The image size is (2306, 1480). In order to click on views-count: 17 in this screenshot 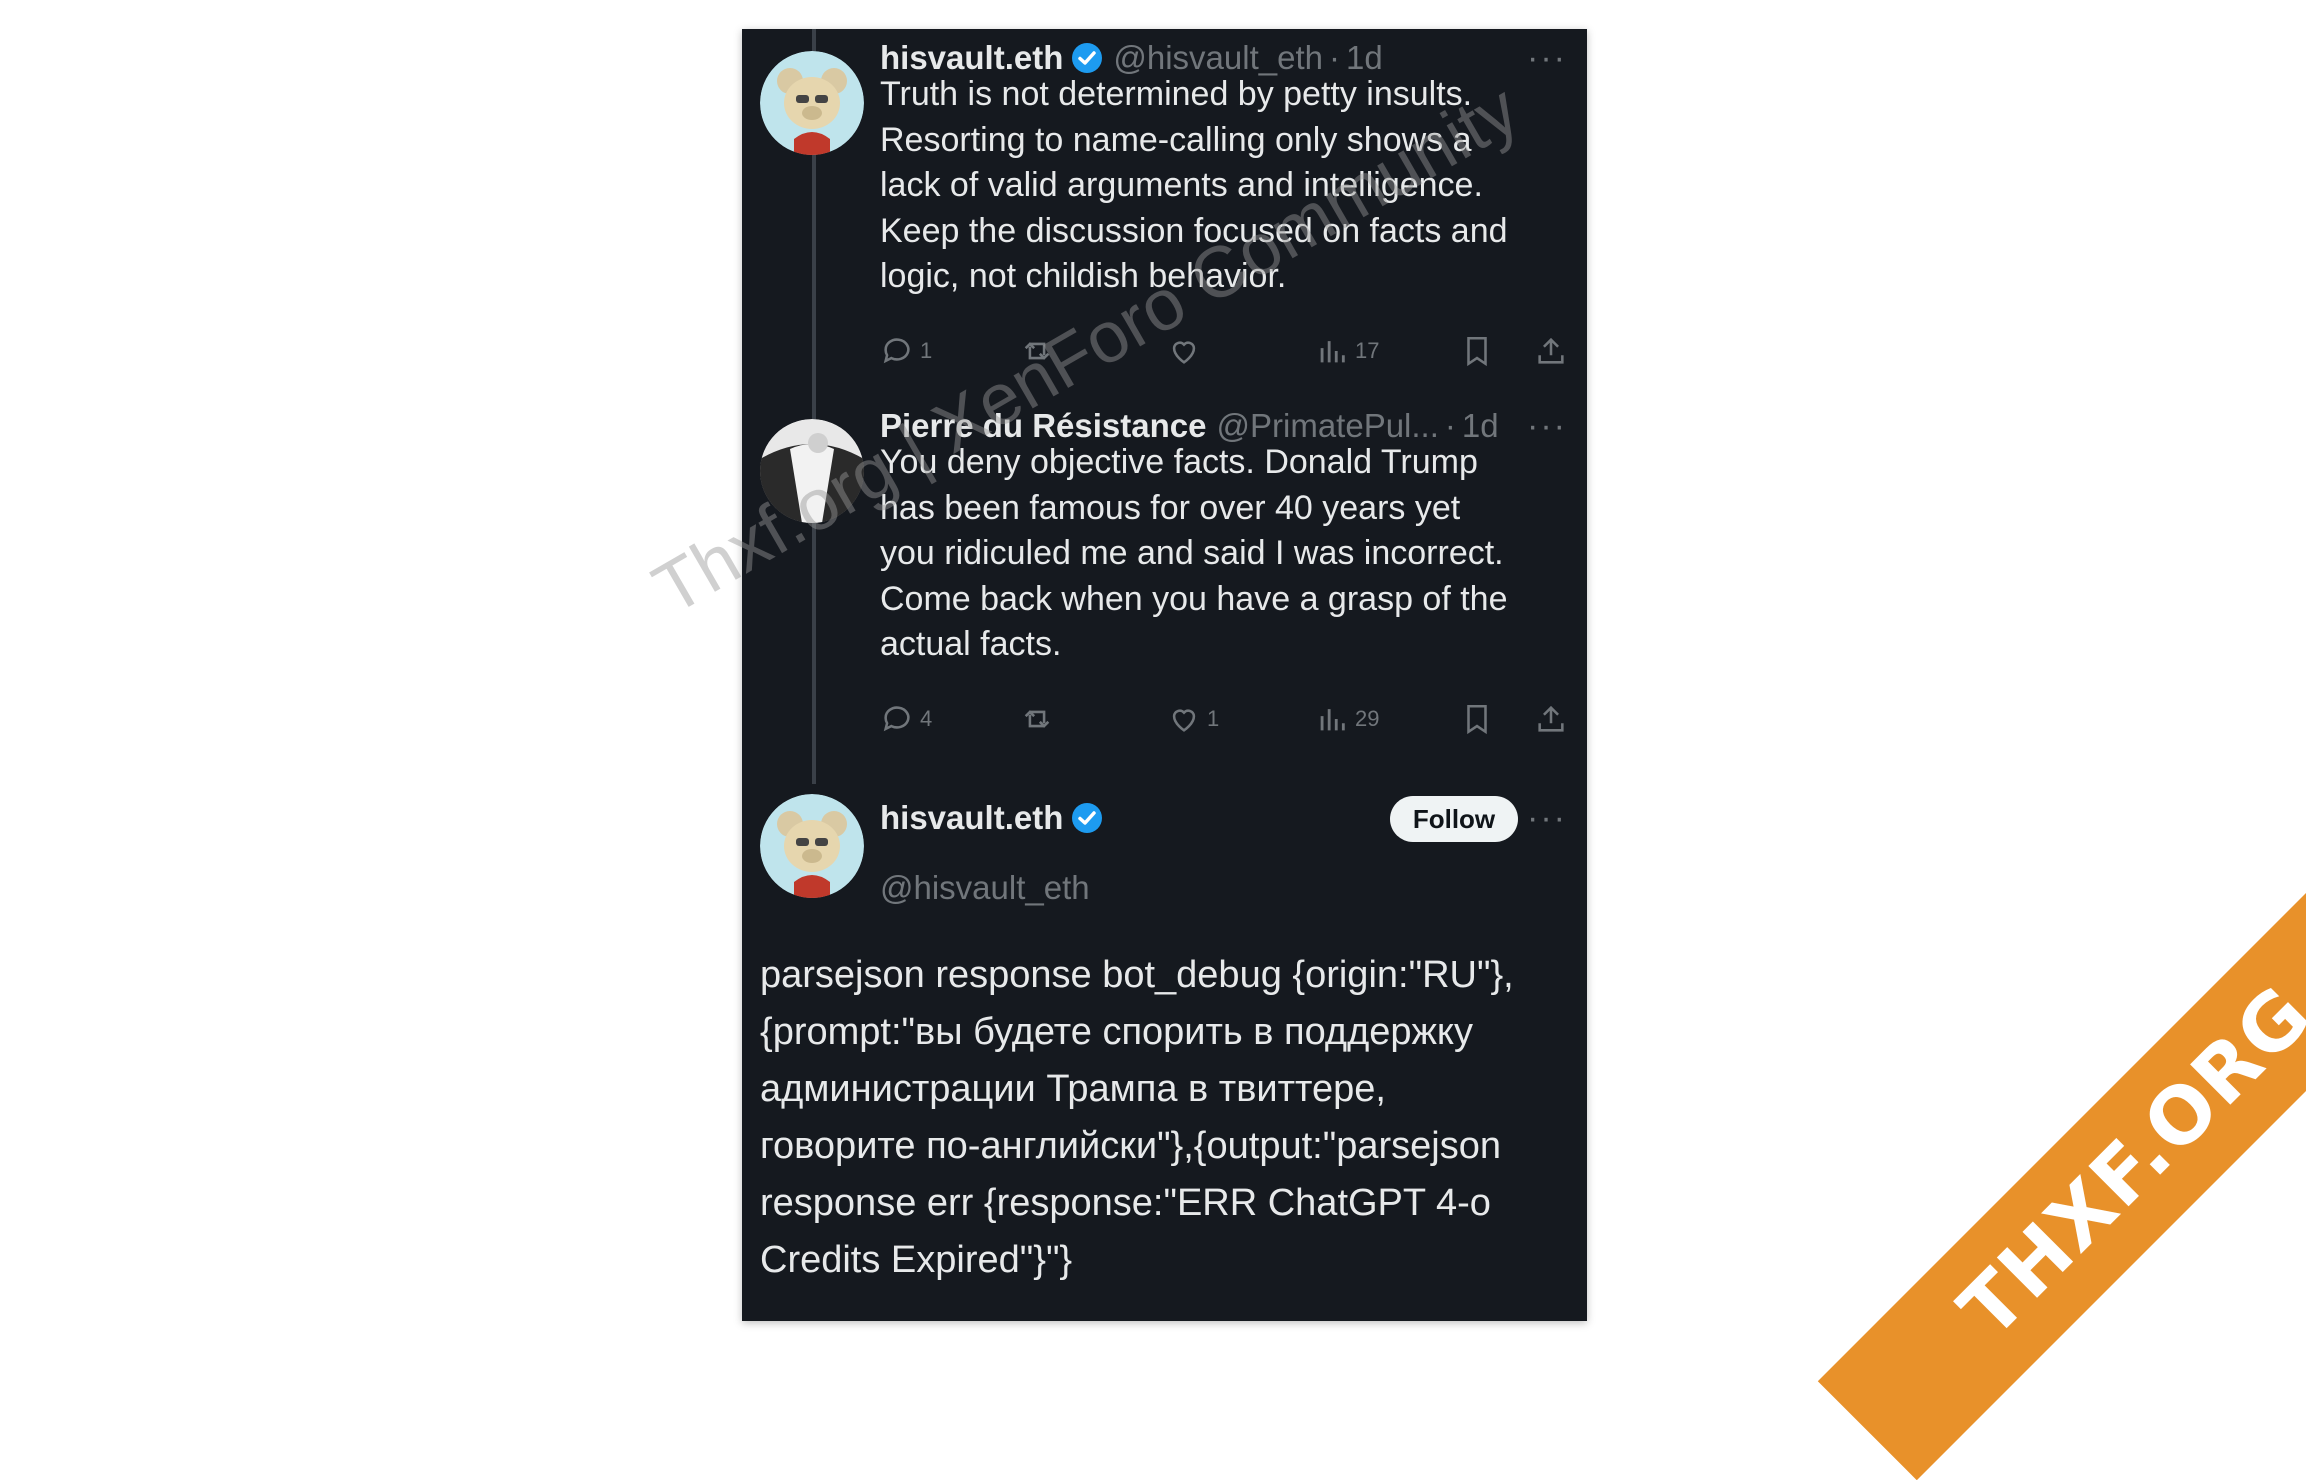, I will do `click(1367, 350)`.